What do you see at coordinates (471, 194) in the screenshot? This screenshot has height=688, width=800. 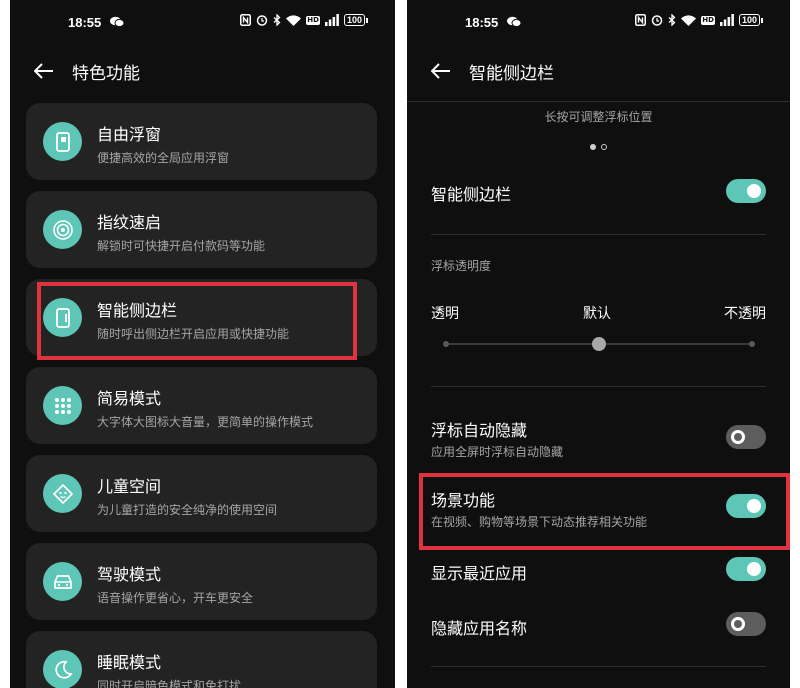 I see `sidebar-toggle-label: 智能侧边栏` at bounding box center [471, 194].